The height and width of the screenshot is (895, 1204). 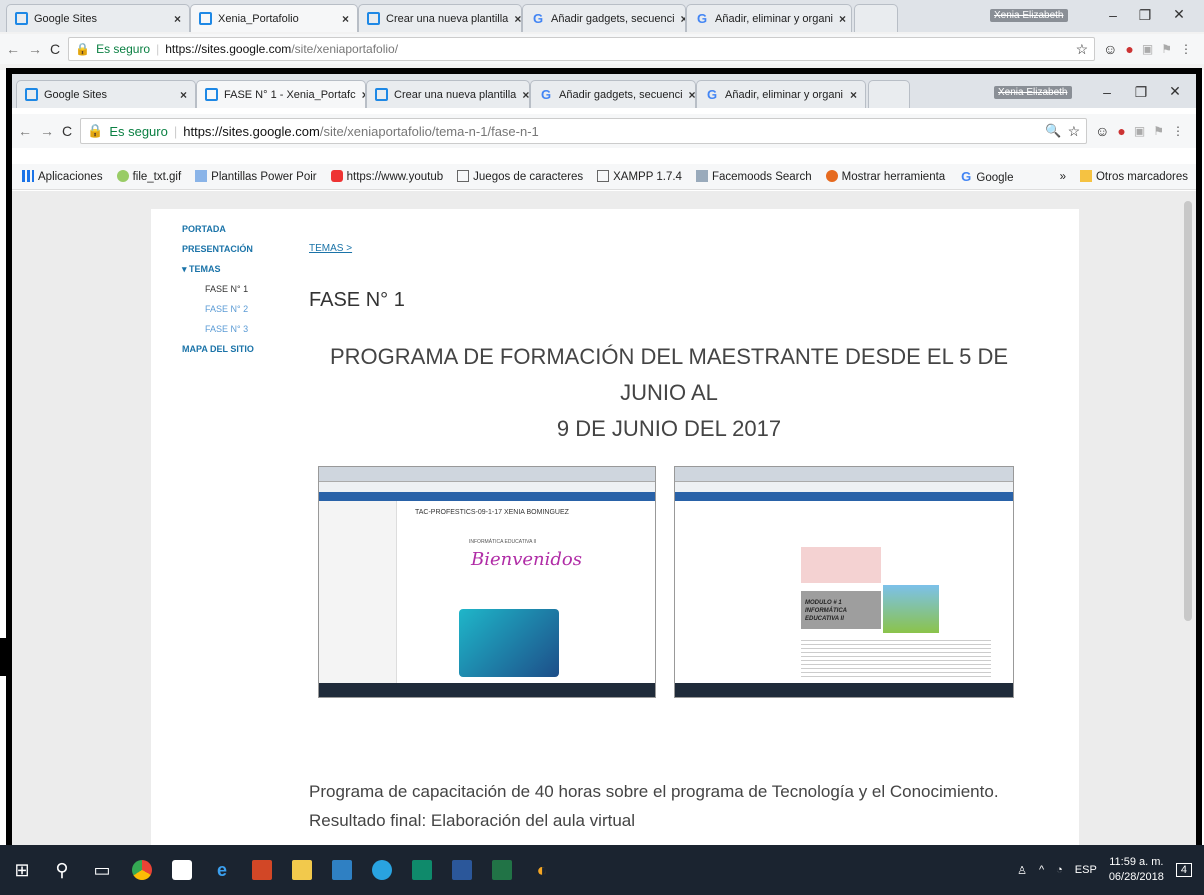 I want to click on zoom-icon: 🔍, so click(x=1053, y=131).